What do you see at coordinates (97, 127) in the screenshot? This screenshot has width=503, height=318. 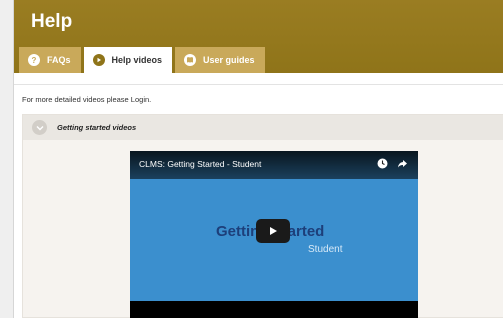 I see `section-title: Getting started videos` at bounding box center [97, 127].